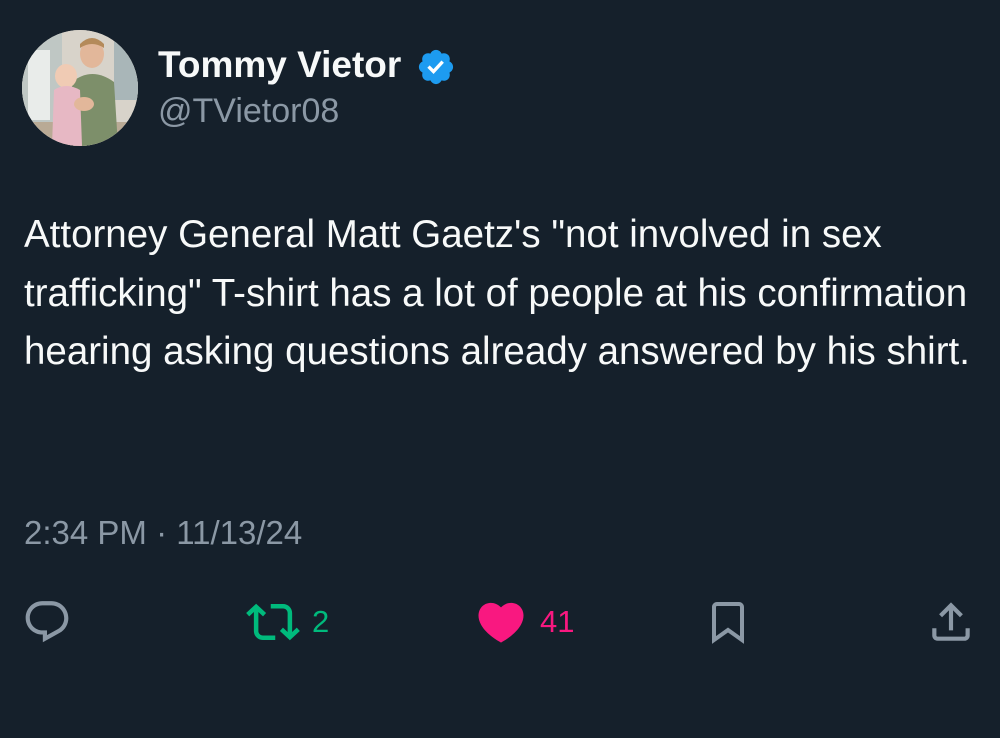 The height and width of the screenshot is (738, 1000). I want to click on avatar, so click(80, 88).